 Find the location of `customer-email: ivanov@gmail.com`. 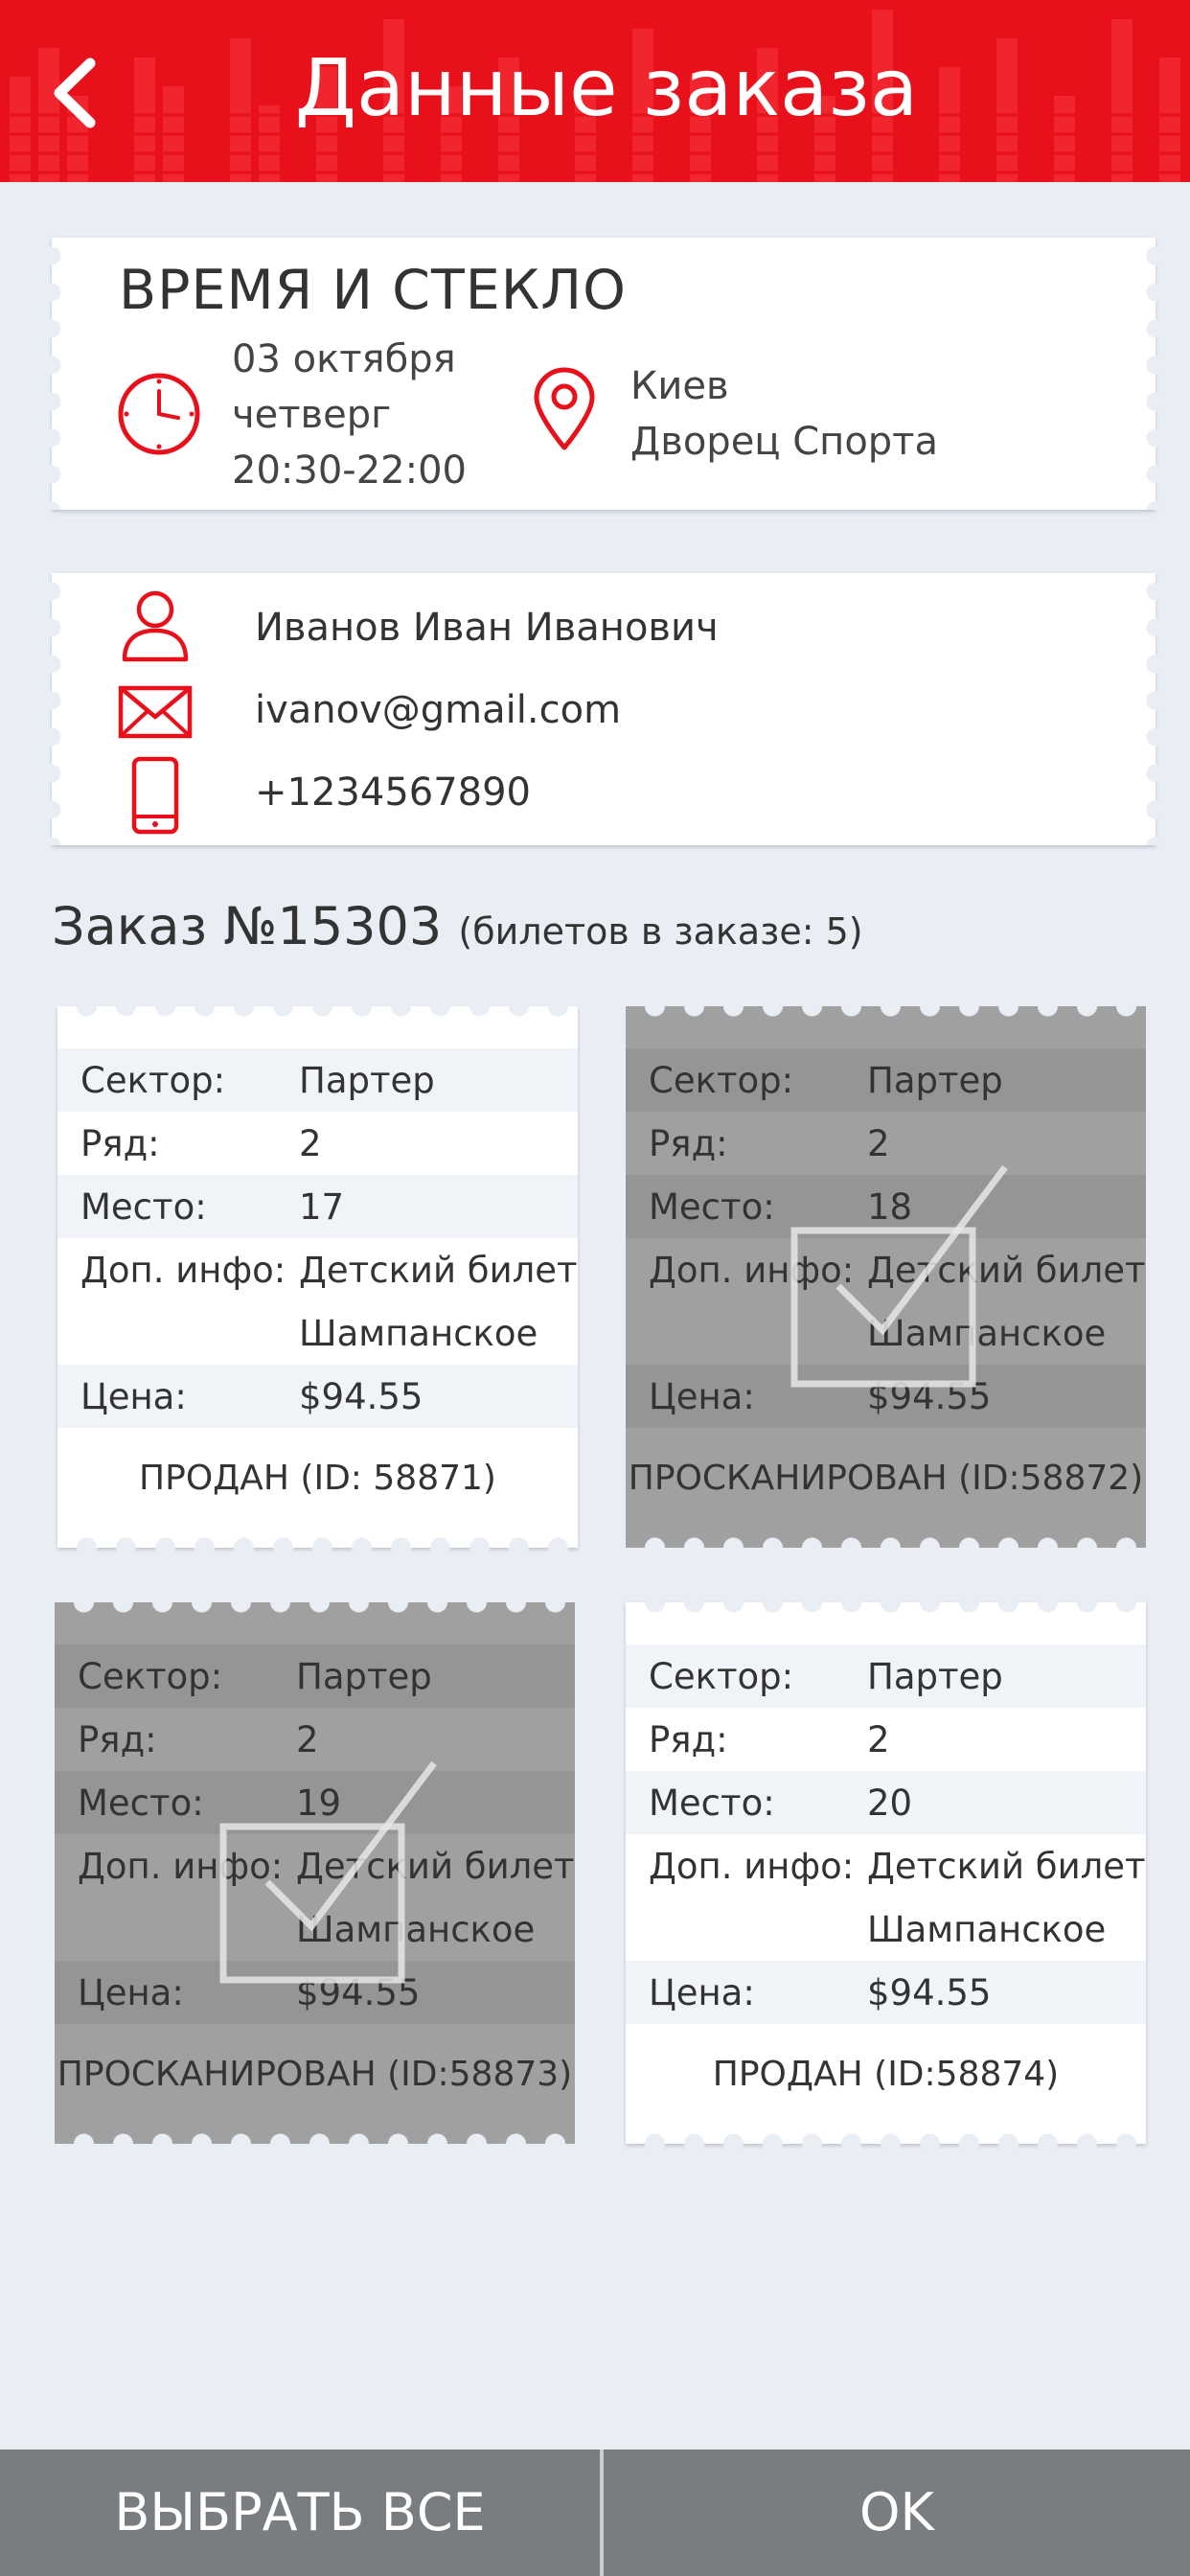

customer-email: ivanov@gmail.com is located at coordinates (439, 710).